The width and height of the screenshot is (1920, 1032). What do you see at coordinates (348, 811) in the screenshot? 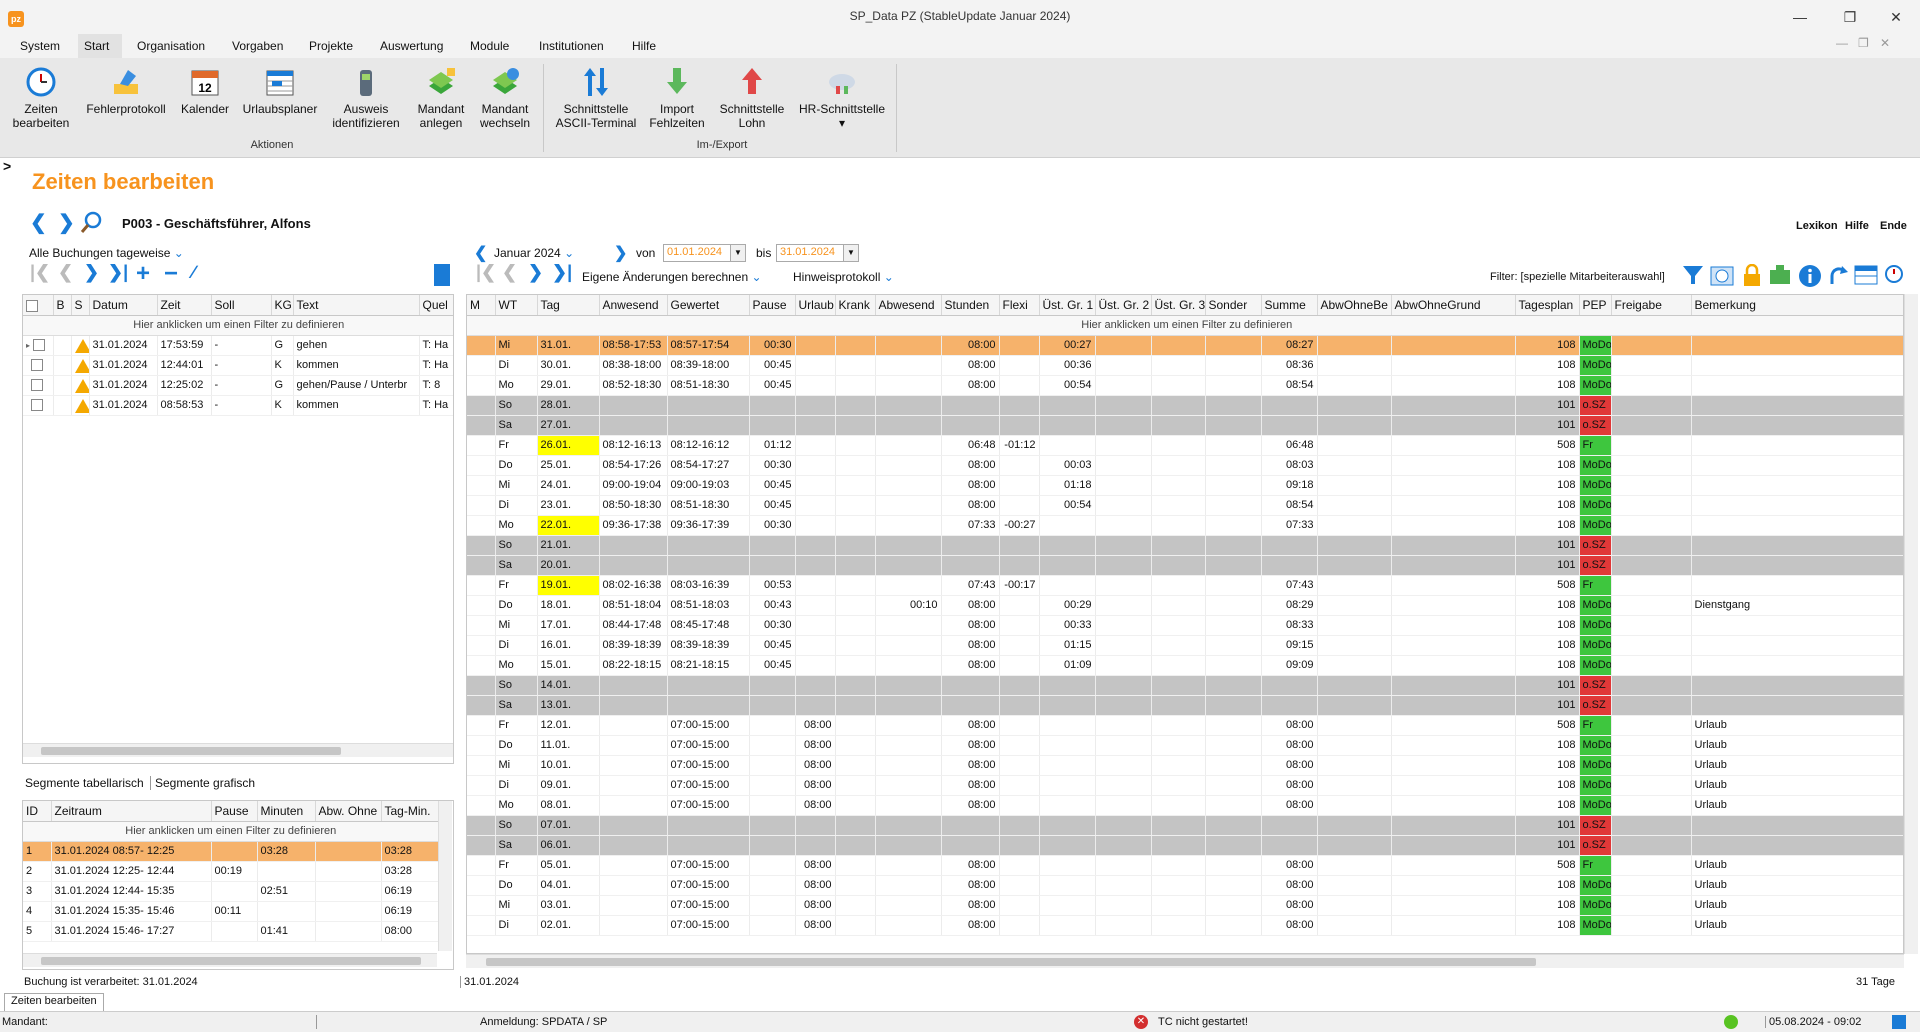
I see `col-abw-ohne: Abw. Ohne` at bounding box center [348, 811].